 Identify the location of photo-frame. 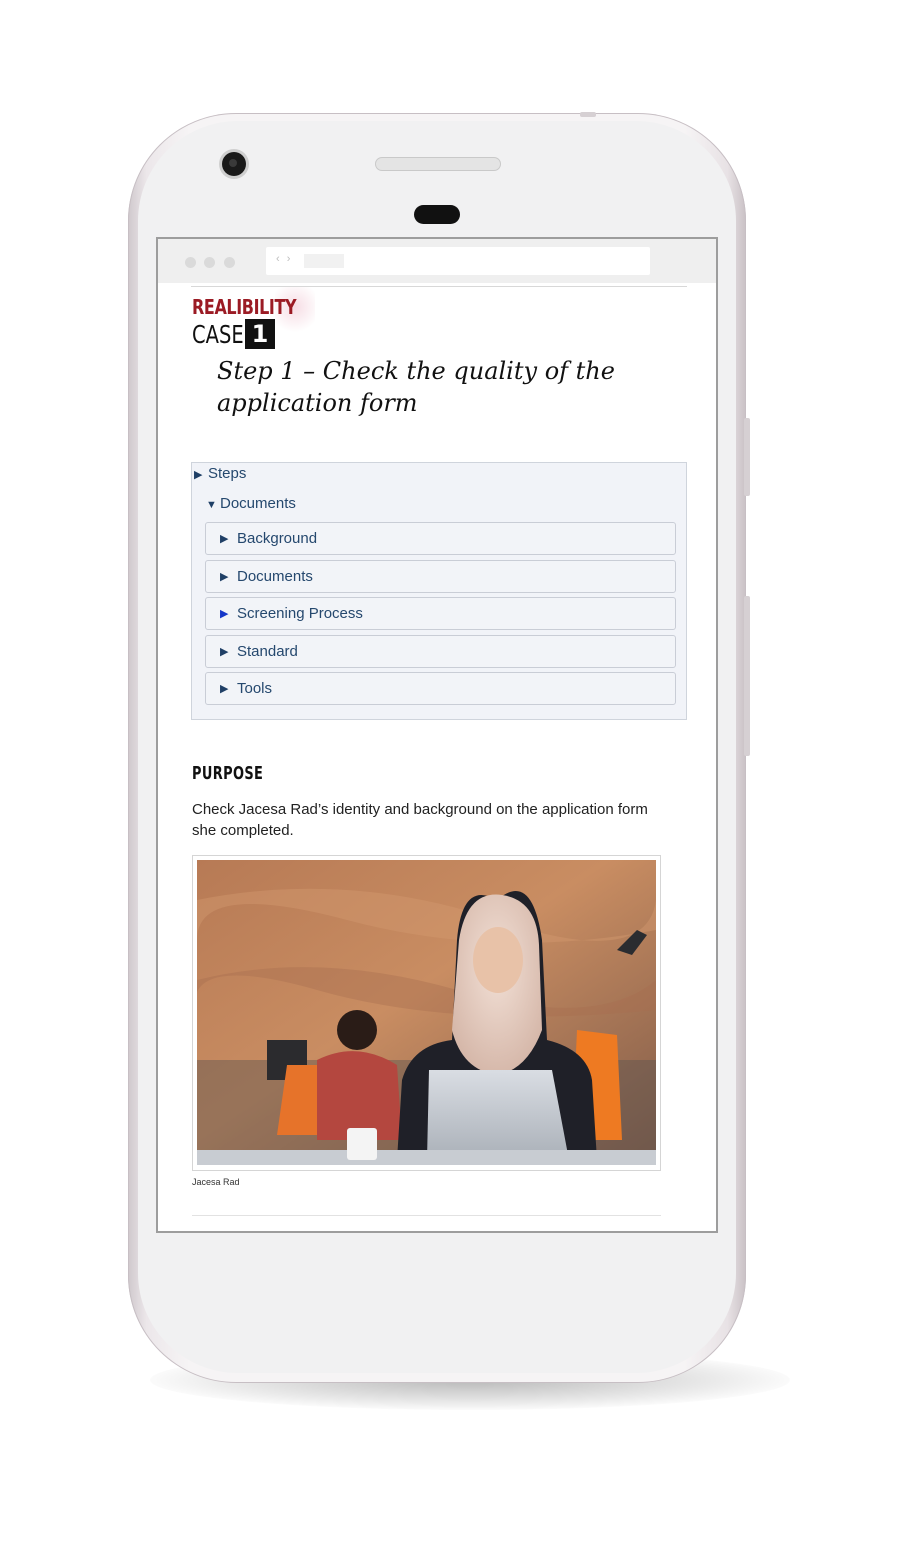
(426, 1013).